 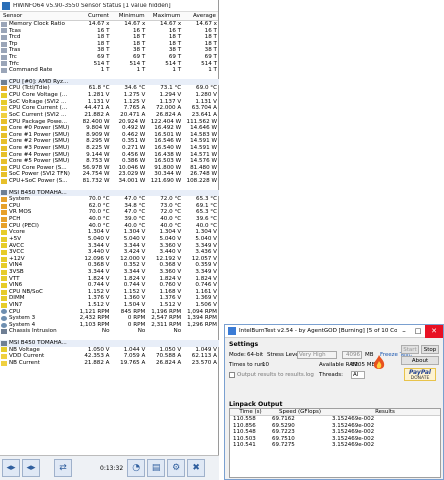 What do you see at coordinates (132, 181) in the screenshot?
I see `minimum-value: 34.001 W` at bounding box center [132, 181].